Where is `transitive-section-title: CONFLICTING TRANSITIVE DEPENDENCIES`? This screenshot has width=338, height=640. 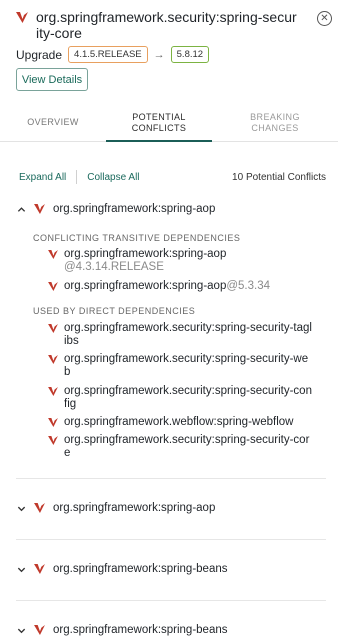
transitive-section-title: CONFLICTING TRANSITIVE DEPENDENCIES is located at coordinates (137, 238).